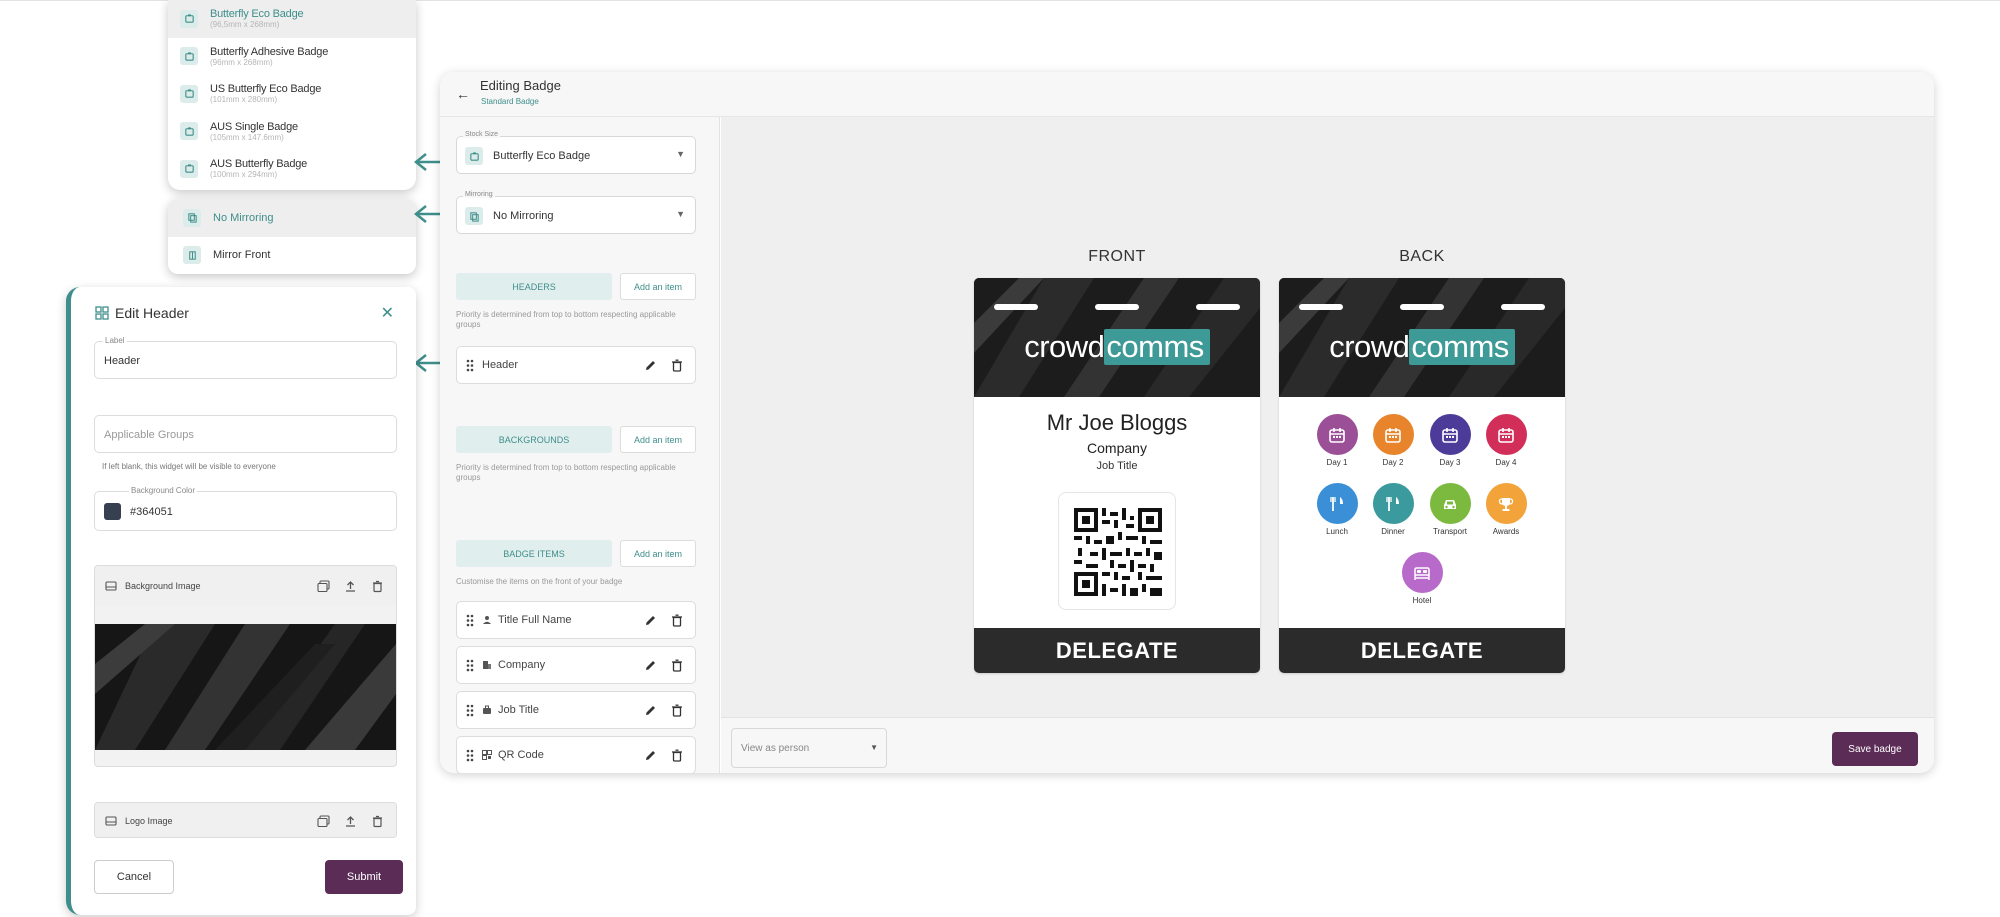 The width and height of the screenshot is (2000, 917). Describe the element at coordinates (534, 439) in the screenshot. I see `tab-backgrounds: BACKGROUNDS` at that location.